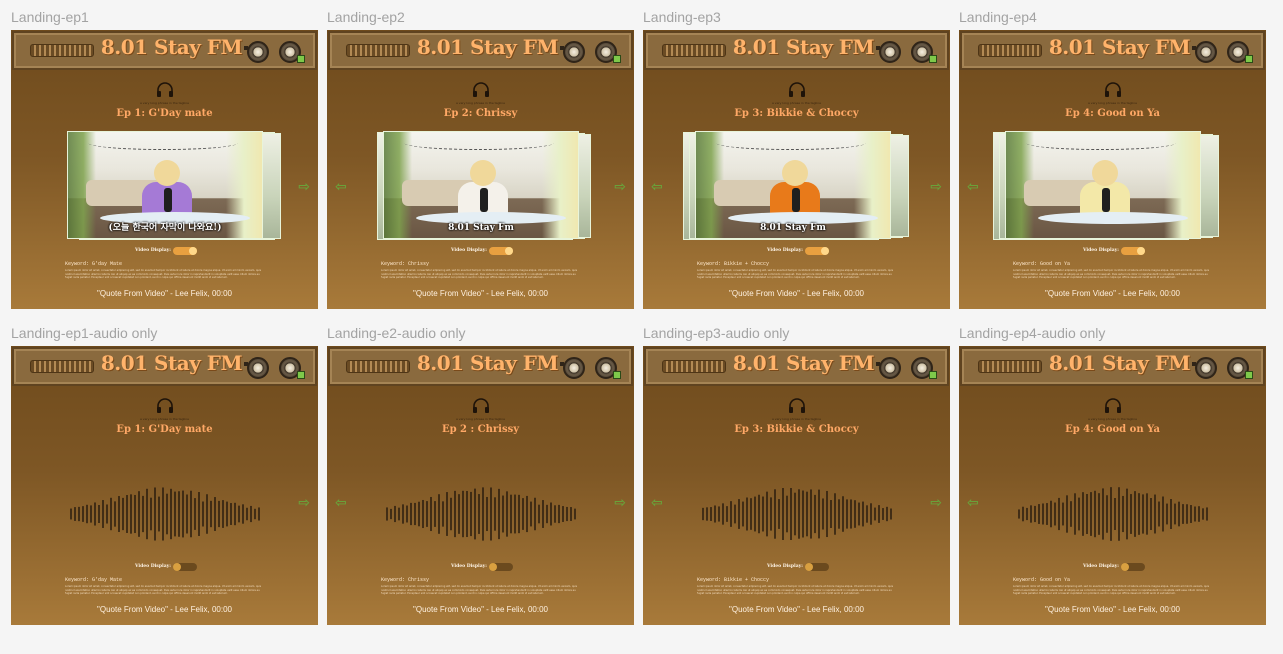  What do you see at coordinates (50, 17) in the screenshot?
I see `frame-label: Landing-ep1` at bounding box center [50, 17].